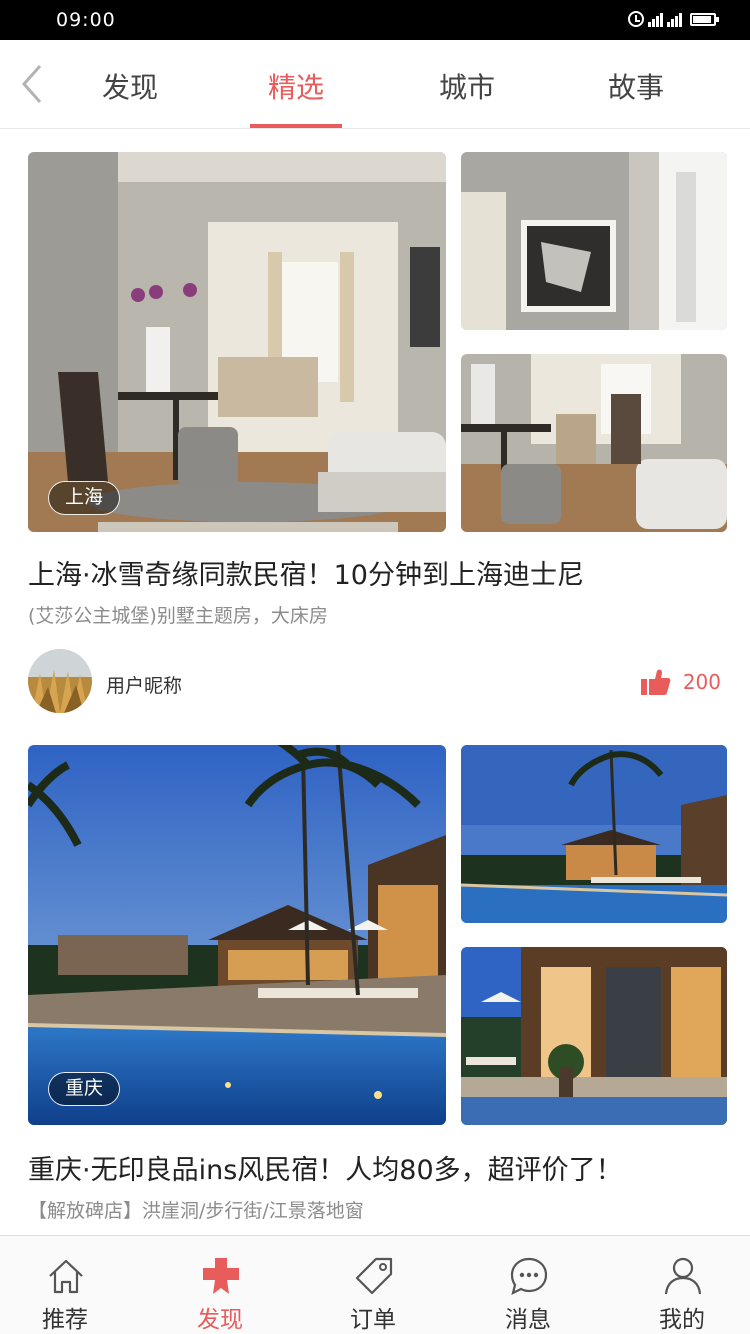  Describe the element at coordinates (680, 682) in the screenshot. I see `like-button: 200` at that location.